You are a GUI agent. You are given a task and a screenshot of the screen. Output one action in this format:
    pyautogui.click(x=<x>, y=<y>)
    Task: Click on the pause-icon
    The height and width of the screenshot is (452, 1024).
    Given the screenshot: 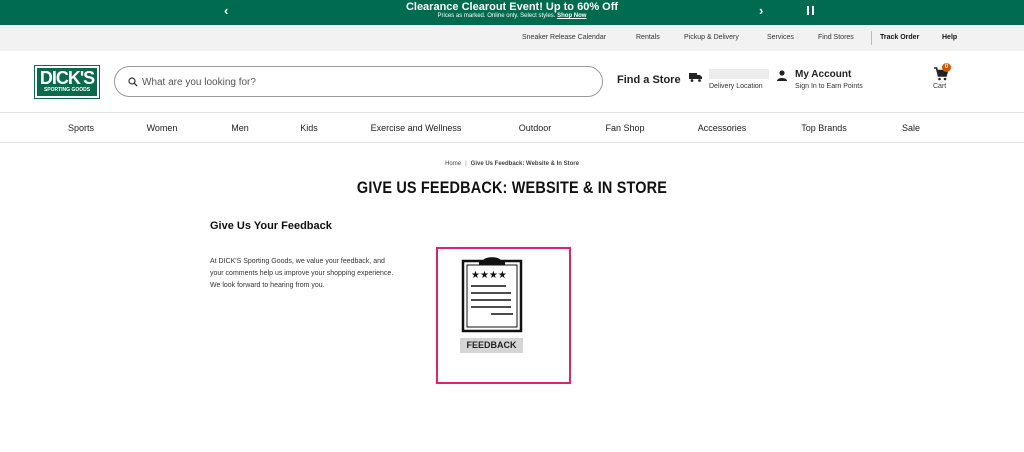 What is the action you would take?
    pyautogui.click(x=810, y=10)
    